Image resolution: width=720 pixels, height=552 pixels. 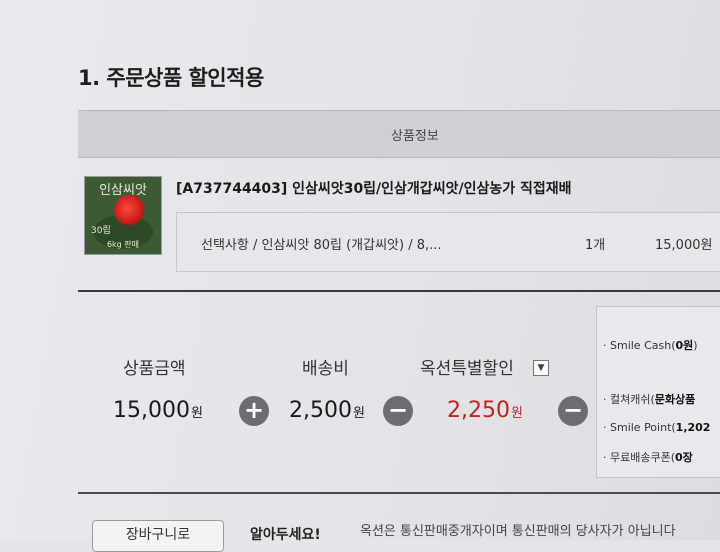 I want to click on product-amount-value: 15,000원, so click(x=158, y=410).